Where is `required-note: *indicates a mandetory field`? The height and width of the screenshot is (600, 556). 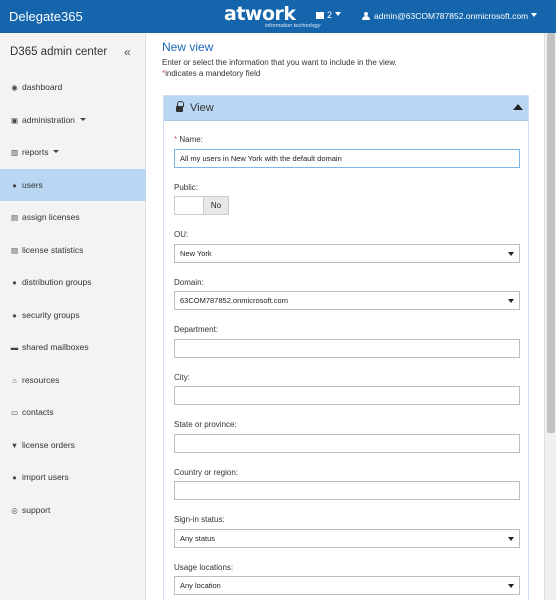 required-note: *indicates a mandetory field is located at coordinates (211, 73).